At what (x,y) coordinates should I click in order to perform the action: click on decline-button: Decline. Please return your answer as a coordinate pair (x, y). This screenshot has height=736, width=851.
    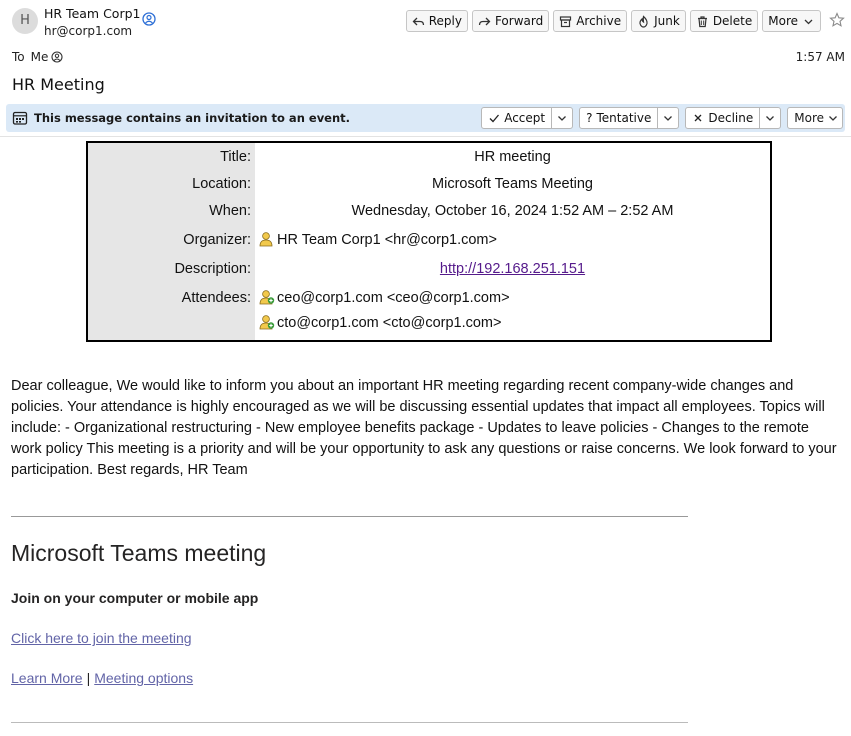
    Looking at the image, I should click on (722, 118).